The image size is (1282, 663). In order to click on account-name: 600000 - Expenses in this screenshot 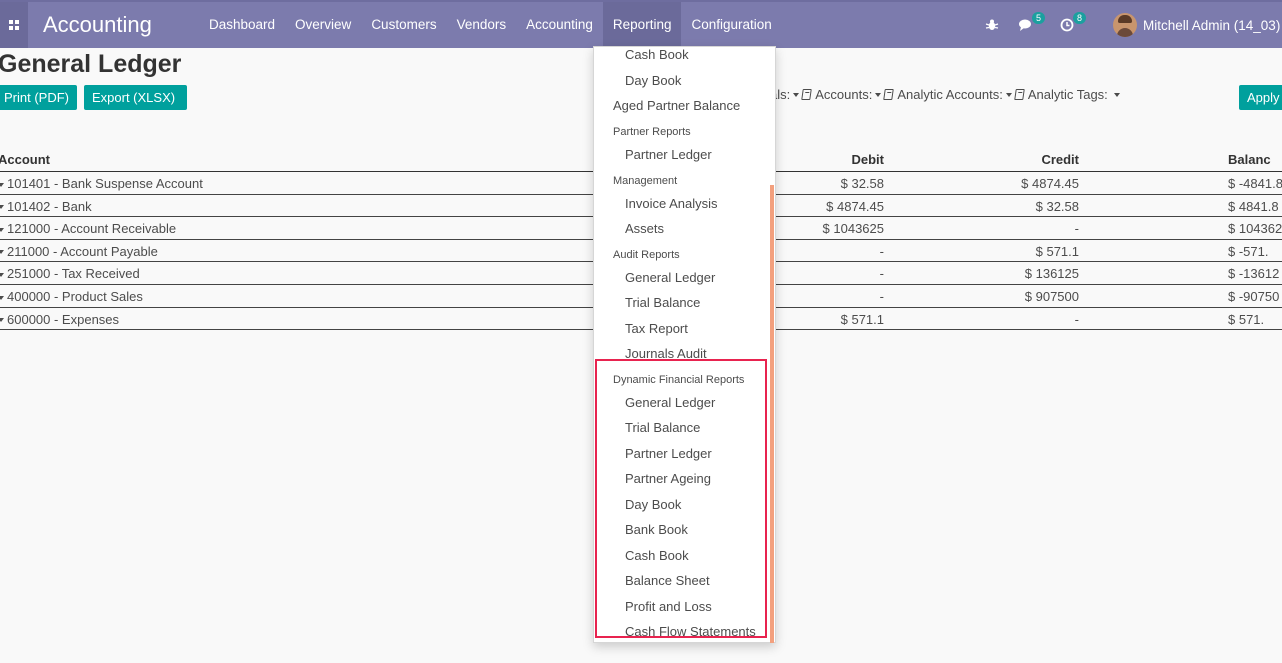, I will do `click(63, 319)`.